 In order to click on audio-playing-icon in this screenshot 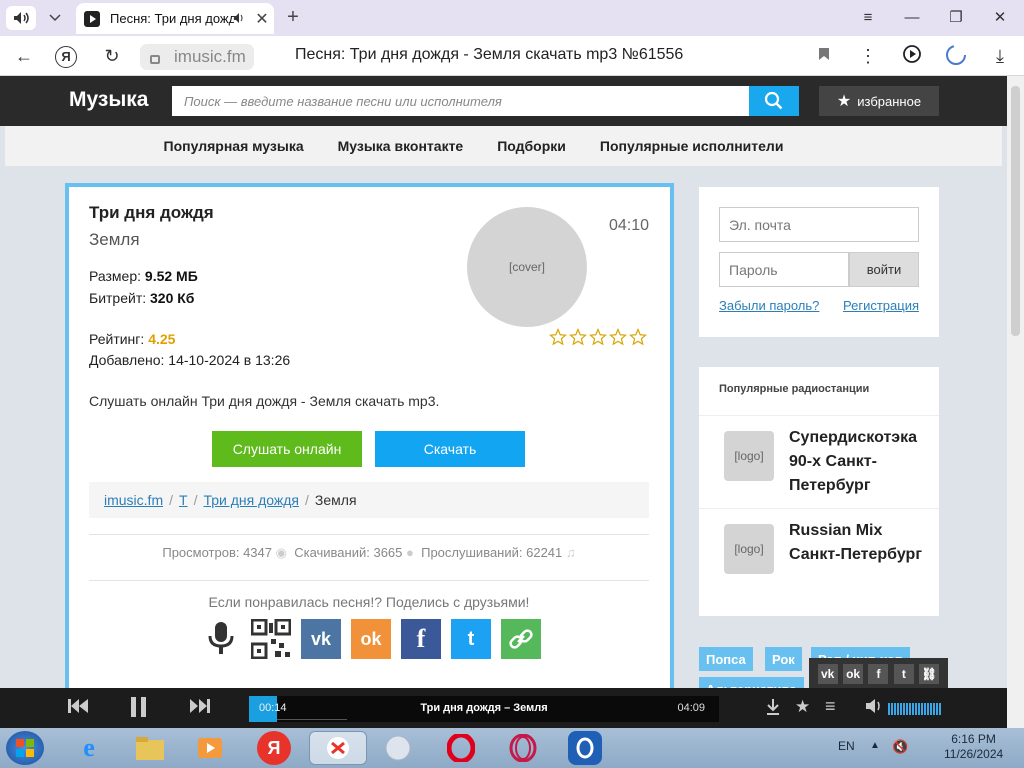, I will do `click(21, 18)`.